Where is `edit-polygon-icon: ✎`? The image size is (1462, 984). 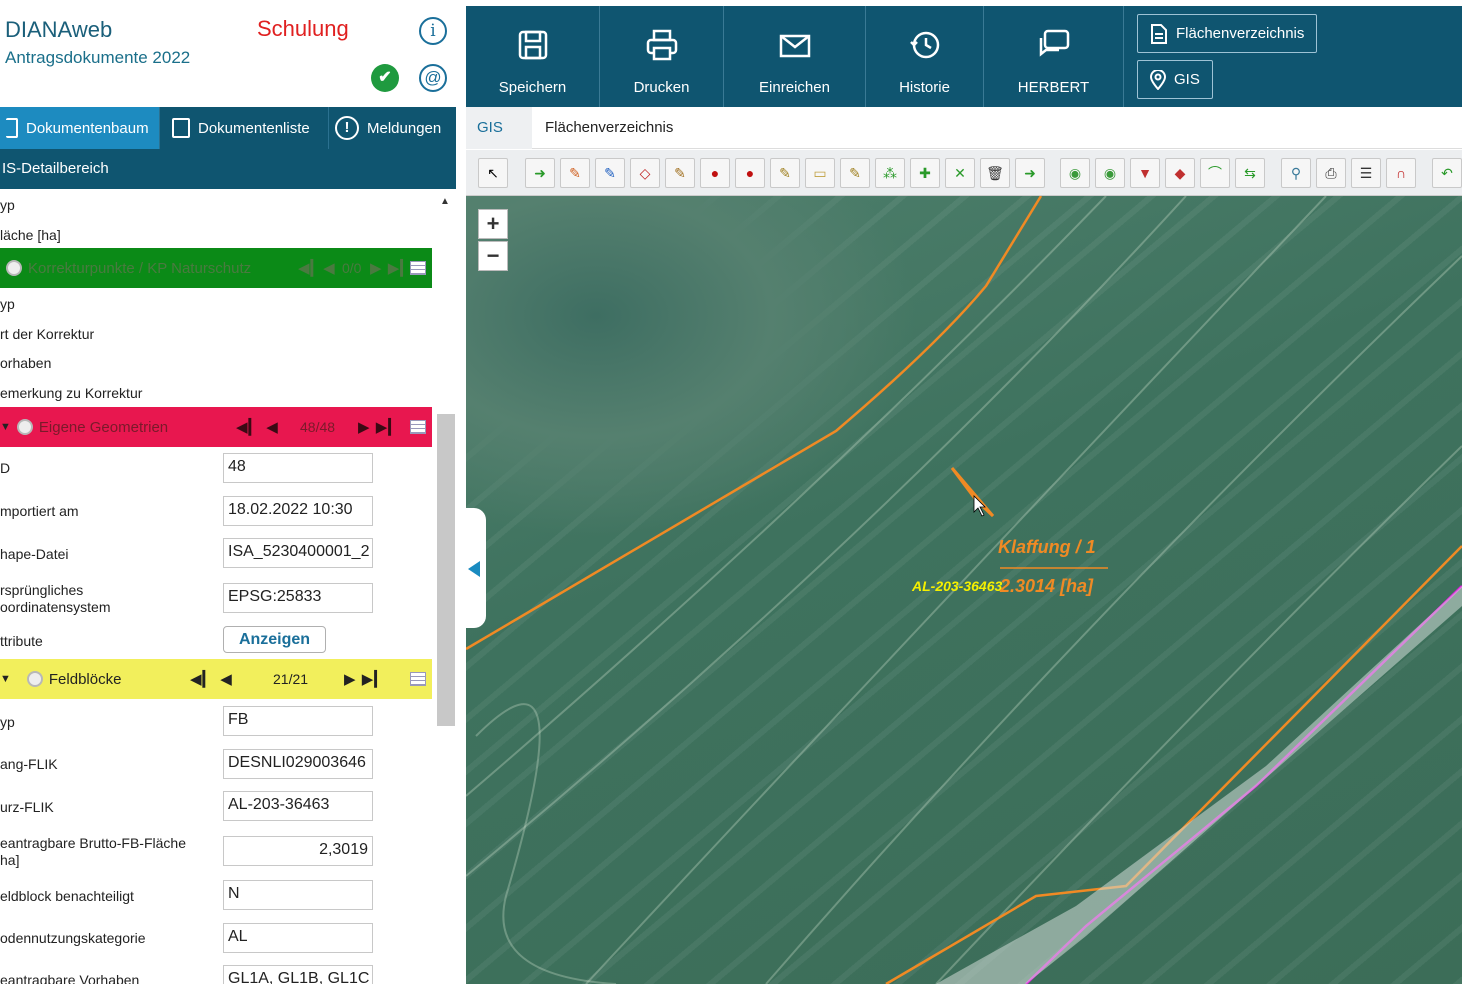
edit-polygon-icon: ✎ is located at coordinates (610, 173).